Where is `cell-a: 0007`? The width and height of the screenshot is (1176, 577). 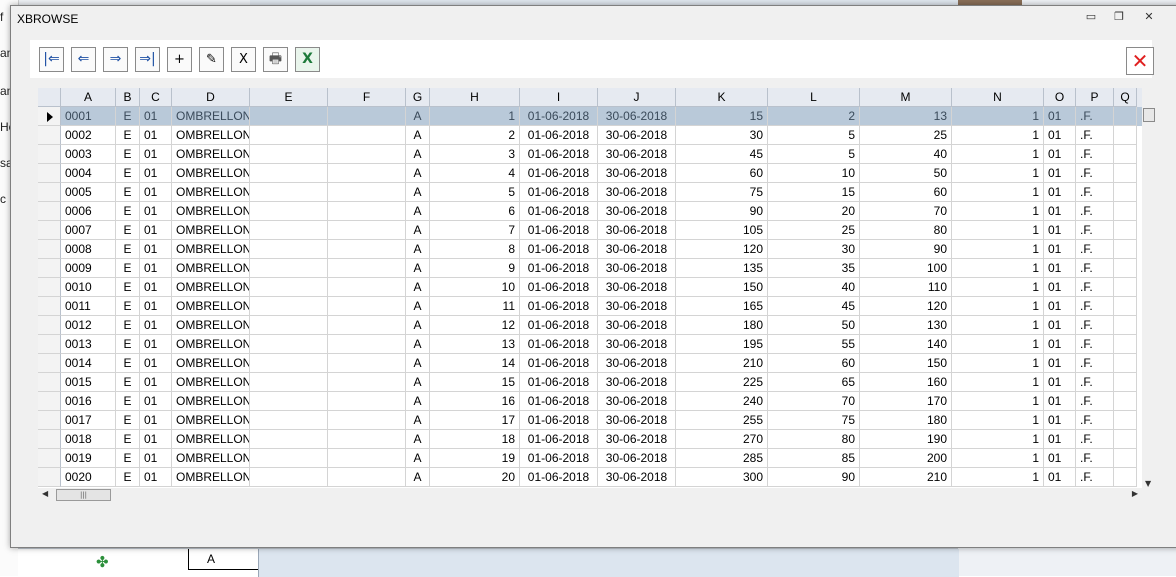 cell-a: 0007 is located at coordinates (88, 230).